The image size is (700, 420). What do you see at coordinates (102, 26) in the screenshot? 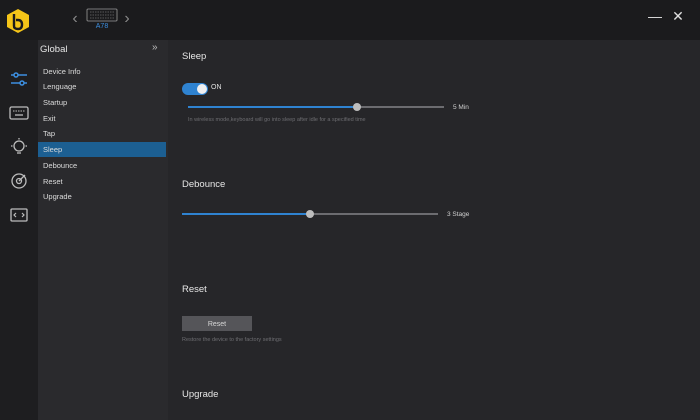
I see `device-name: A78` at bounding box center [102, 26].